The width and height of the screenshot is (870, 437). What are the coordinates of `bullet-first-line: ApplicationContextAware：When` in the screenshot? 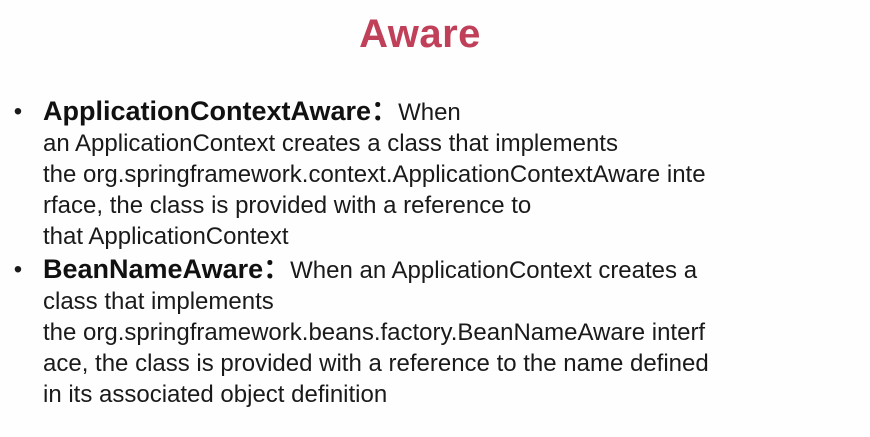 It's located at (448, 112).